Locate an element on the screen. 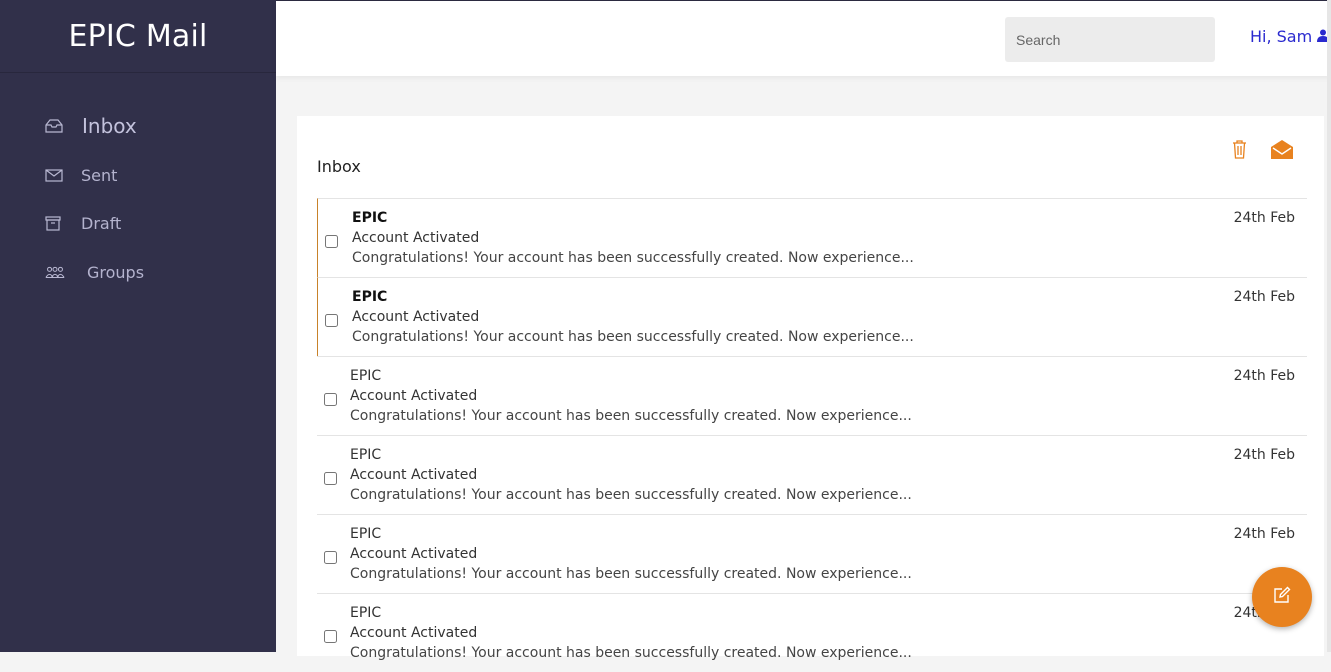 The image size is (1331, 672). greeting-text: Hi, Sam is located at coordinates (1281, 36).